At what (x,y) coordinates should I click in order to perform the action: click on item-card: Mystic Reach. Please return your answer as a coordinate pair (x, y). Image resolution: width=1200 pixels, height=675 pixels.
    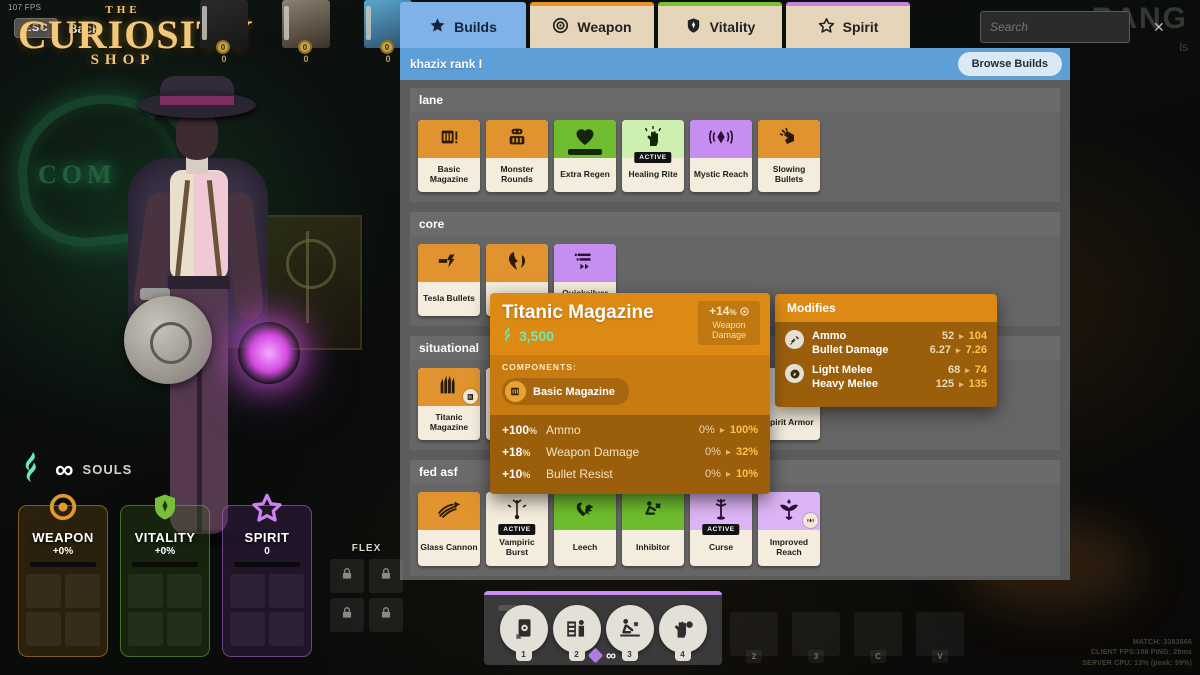
    Looking at the image, I should click on (721, 156).